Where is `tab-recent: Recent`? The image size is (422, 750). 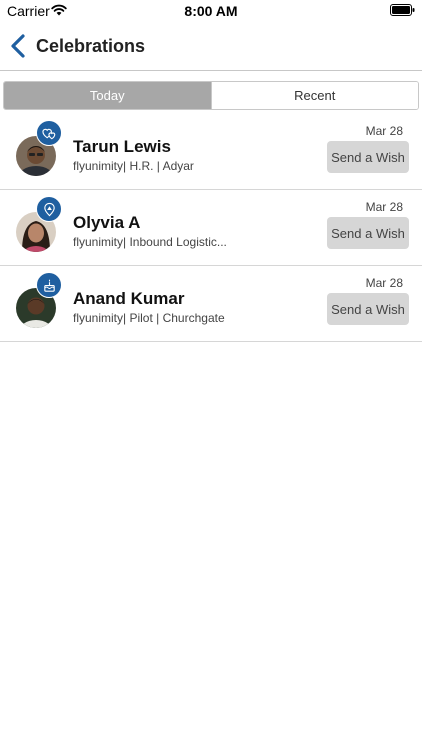 tab-recent: Recent is located at coordinates (314, 95).